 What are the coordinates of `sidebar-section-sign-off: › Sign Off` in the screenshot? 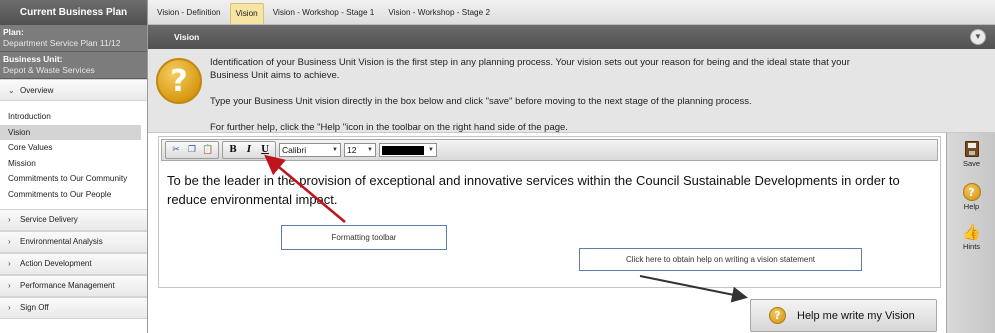 It's located at (73, 307).